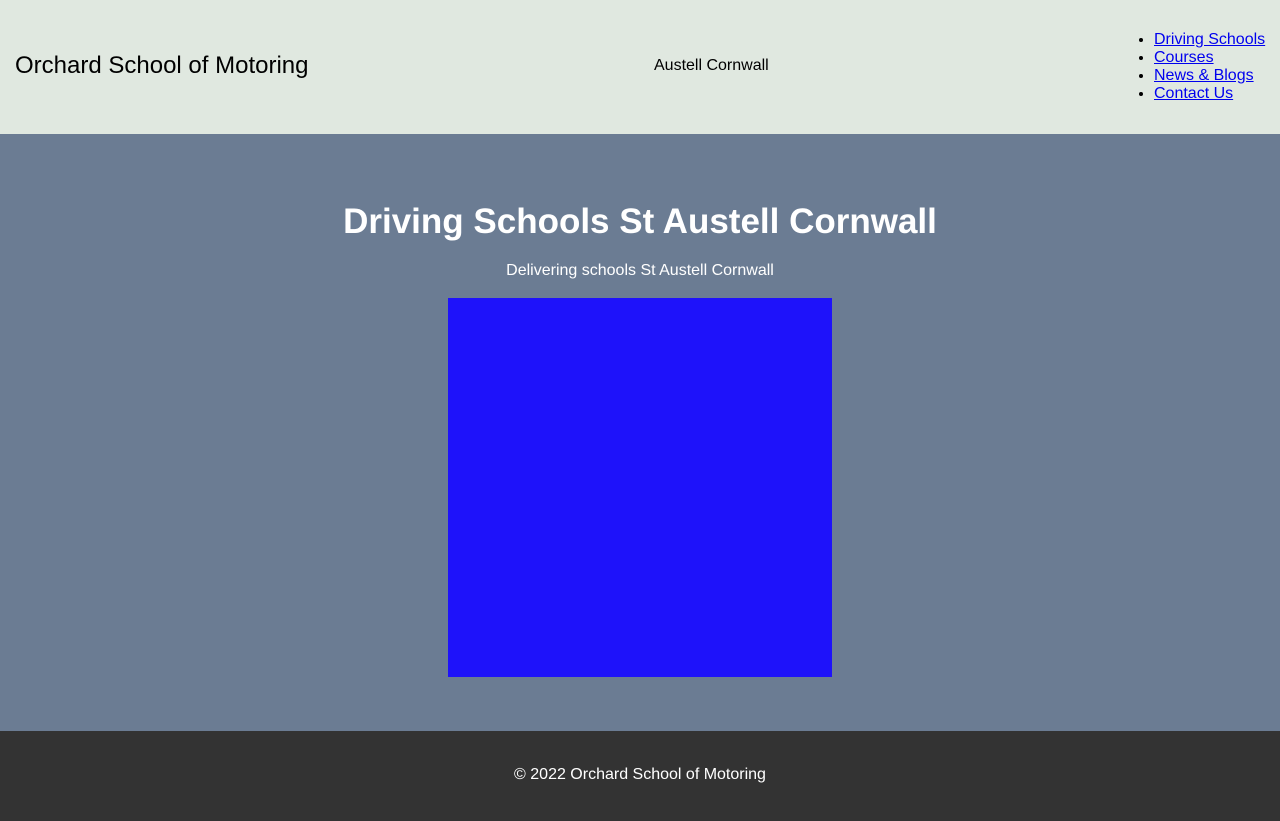 This screenshot has width=1280, height=821. What do you see at coordinates (711, 65) in the screenshot?
I see `header-location: Austell Cornwall` at bounding box center [711, 65].